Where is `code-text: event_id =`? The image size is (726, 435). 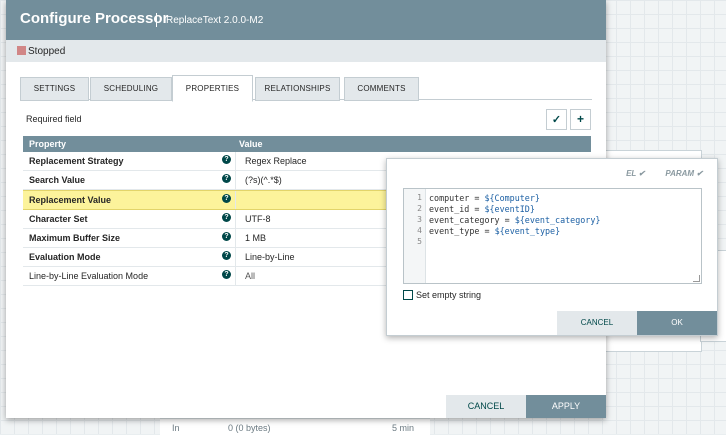 code-text: event_id = is located at coordinates (457, 209).